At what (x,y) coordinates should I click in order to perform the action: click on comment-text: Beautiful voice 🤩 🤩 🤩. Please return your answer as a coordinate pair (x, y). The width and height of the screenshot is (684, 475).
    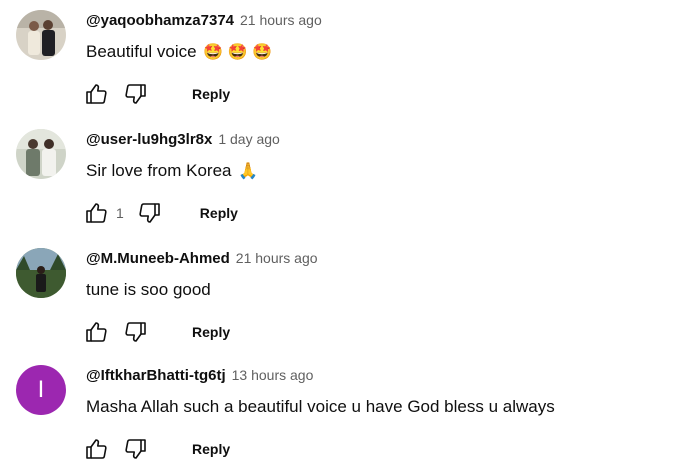
    Looking at the image, I should click on (179, 52).